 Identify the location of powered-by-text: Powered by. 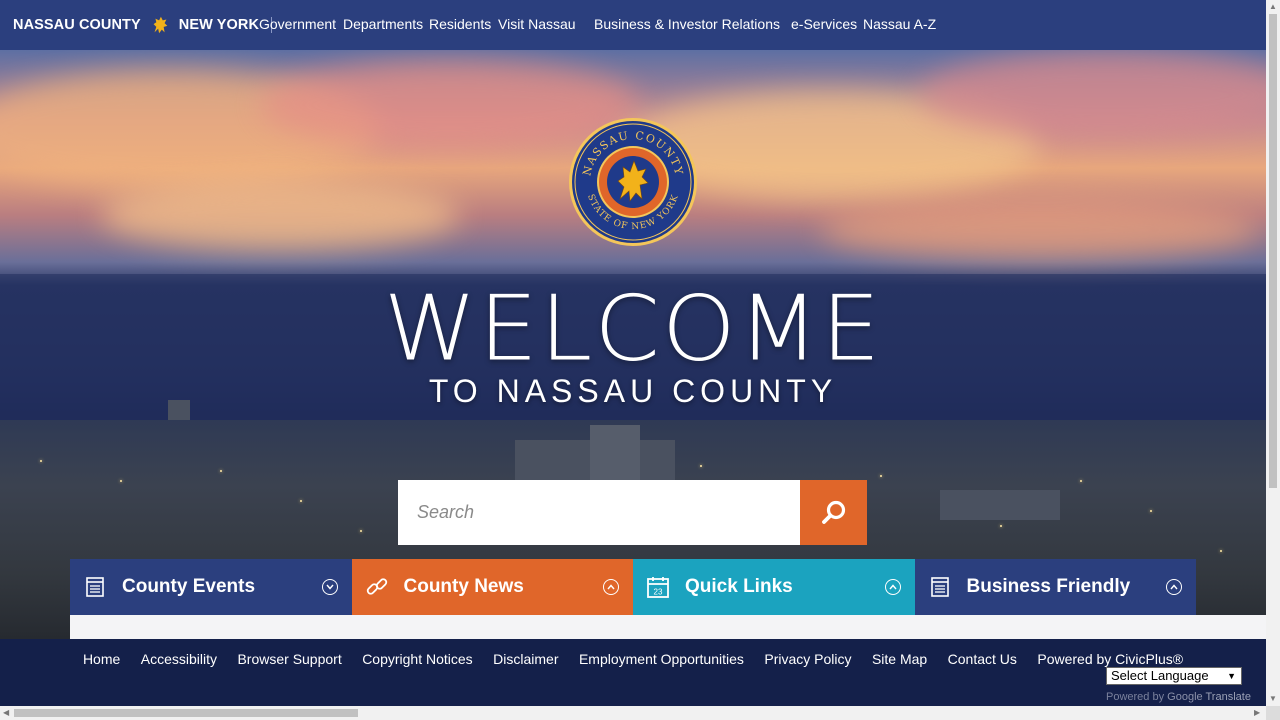
(1135, 697).